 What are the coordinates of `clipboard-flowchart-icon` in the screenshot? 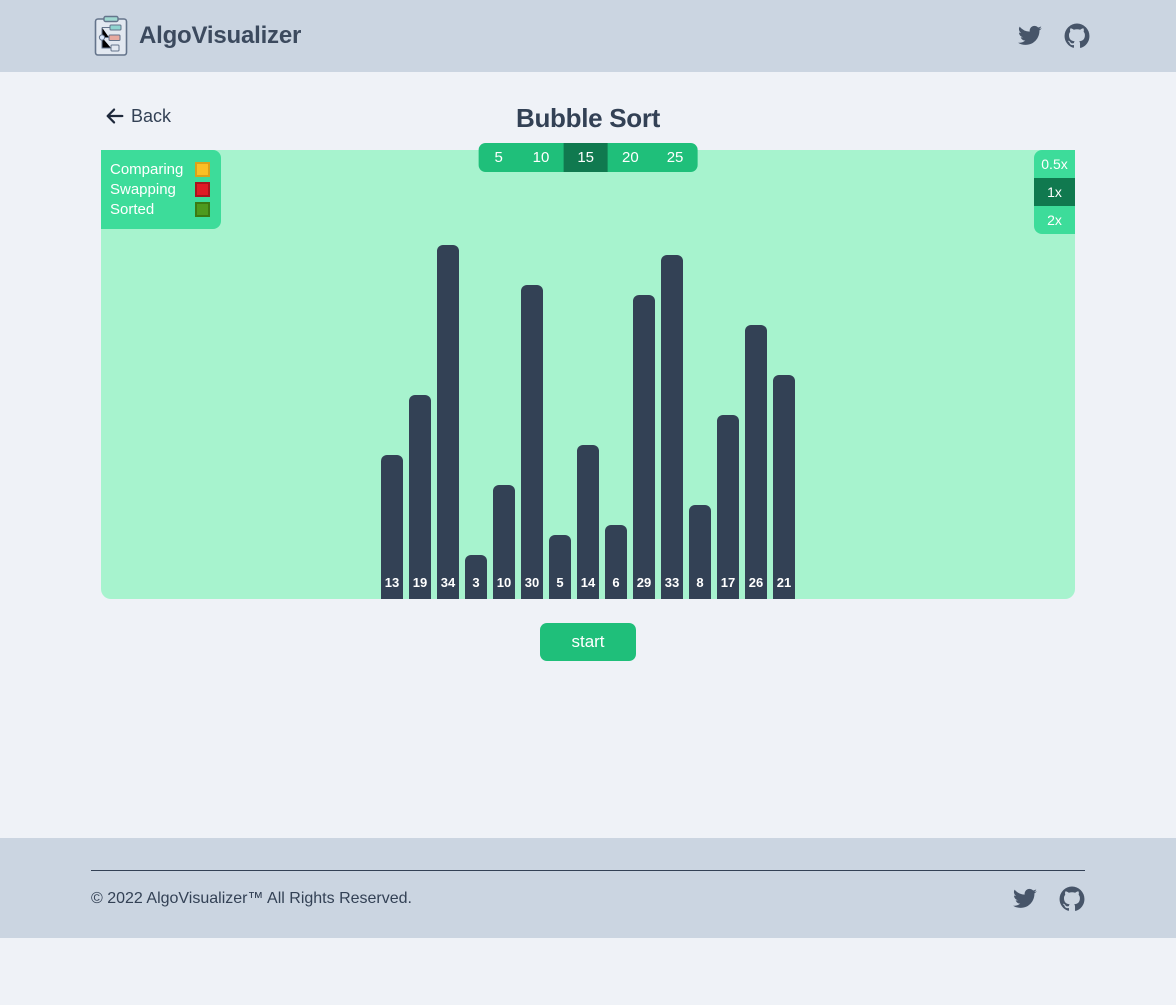 It's located at (111, 36).